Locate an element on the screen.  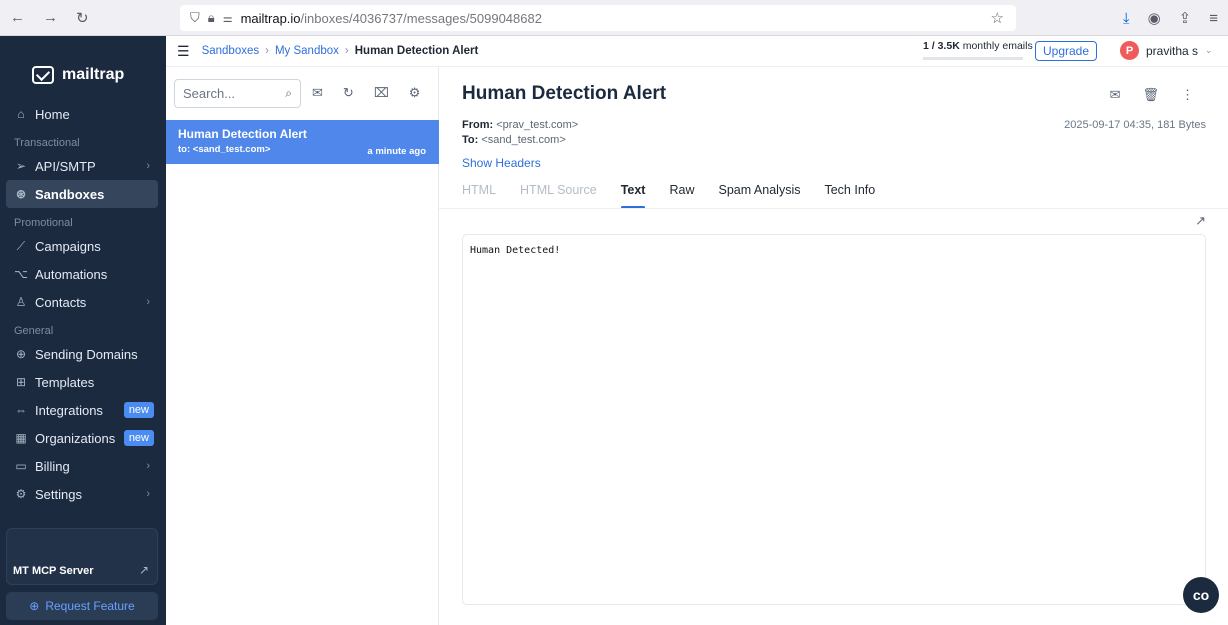
sidebar-item-organizations: ▦ Organizations new is located at coordinates (83, 438).